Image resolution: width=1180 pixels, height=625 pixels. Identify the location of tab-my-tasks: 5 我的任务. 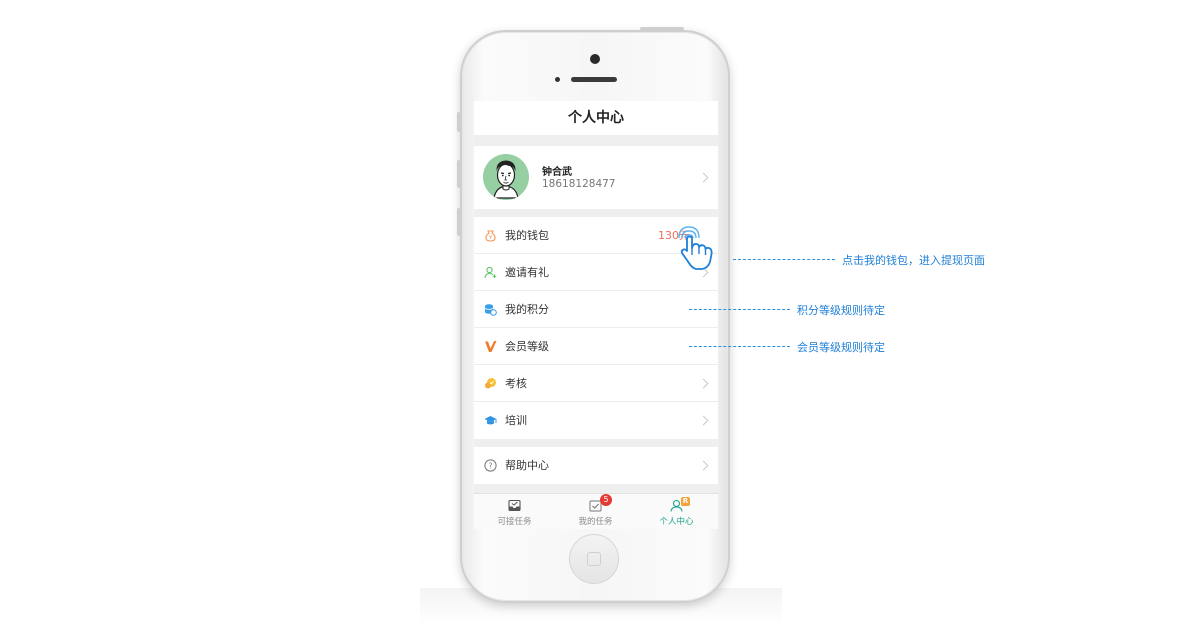
(595, 511).